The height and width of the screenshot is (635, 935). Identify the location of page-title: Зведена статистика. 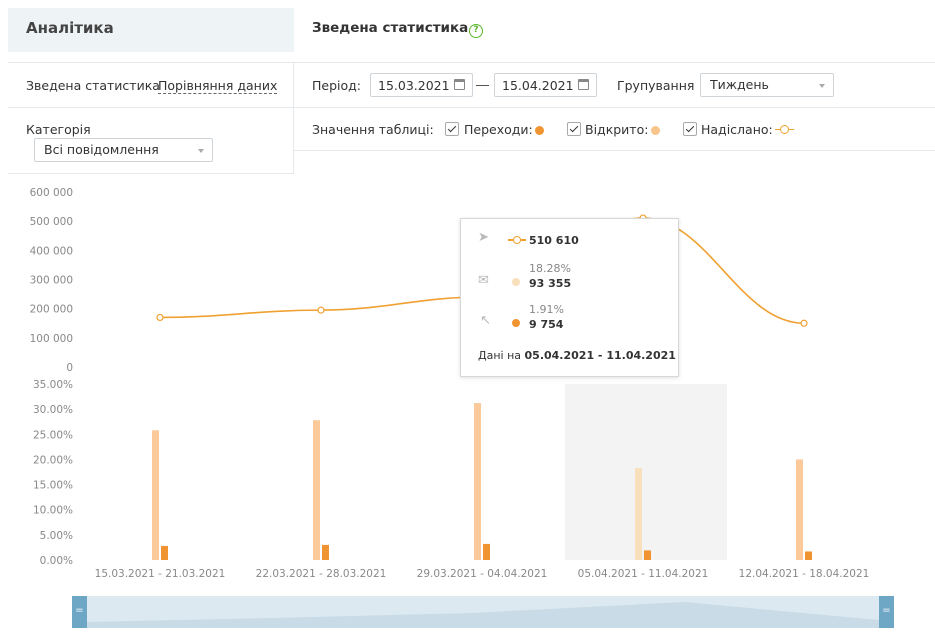
(390, 28).